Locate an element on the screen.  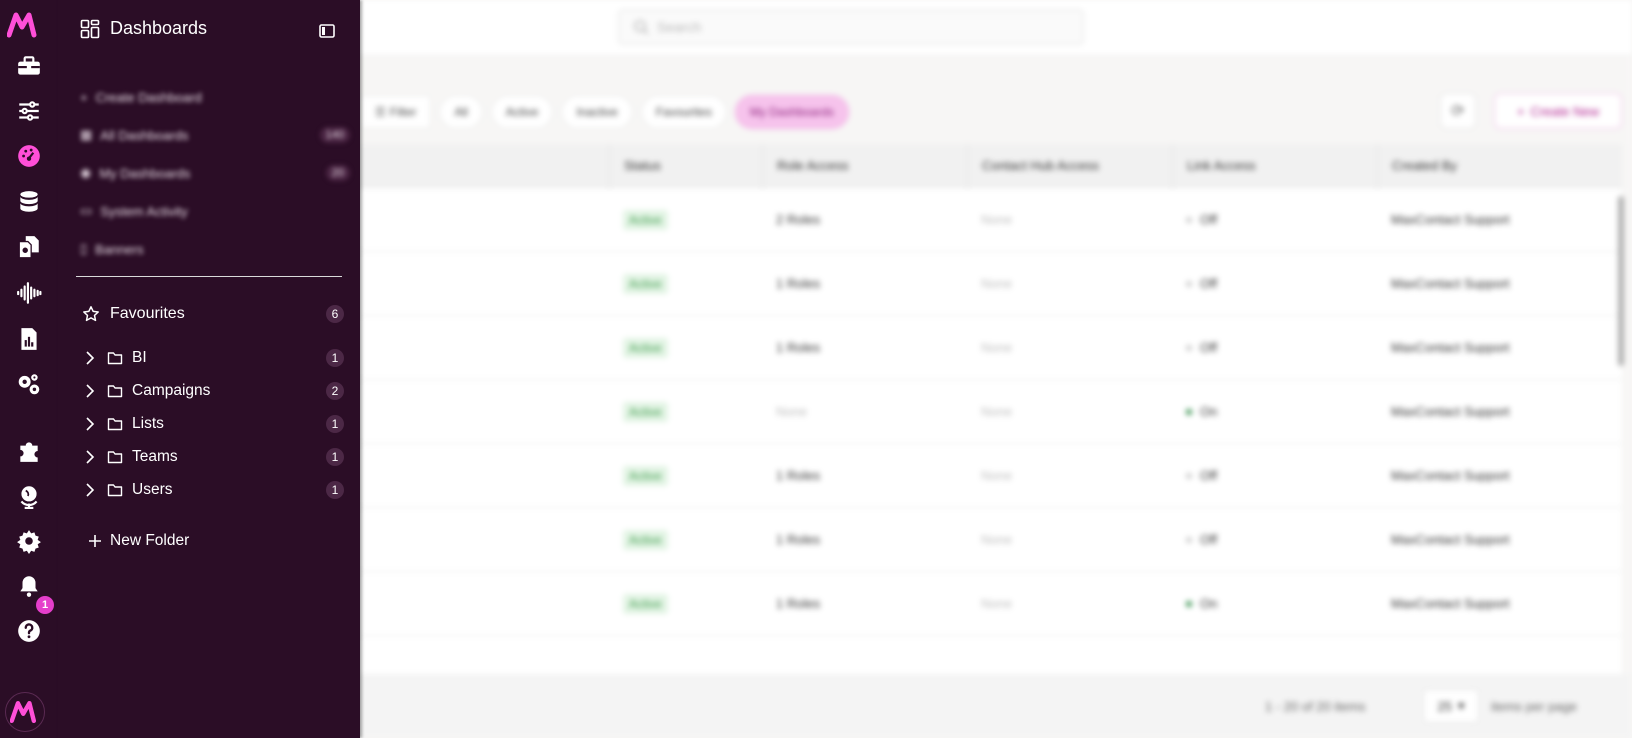
database-icon is located at coordinates (29, 202).